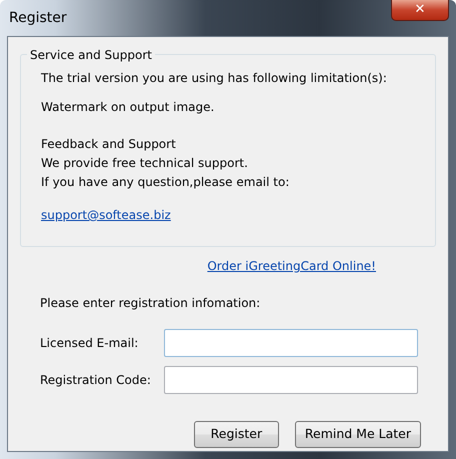 This screenshot has height=459, width=456. What do you see at coordinates (37, 18) in the screenshot?
I see `window-title: Register` at bounding box center [37, 18].